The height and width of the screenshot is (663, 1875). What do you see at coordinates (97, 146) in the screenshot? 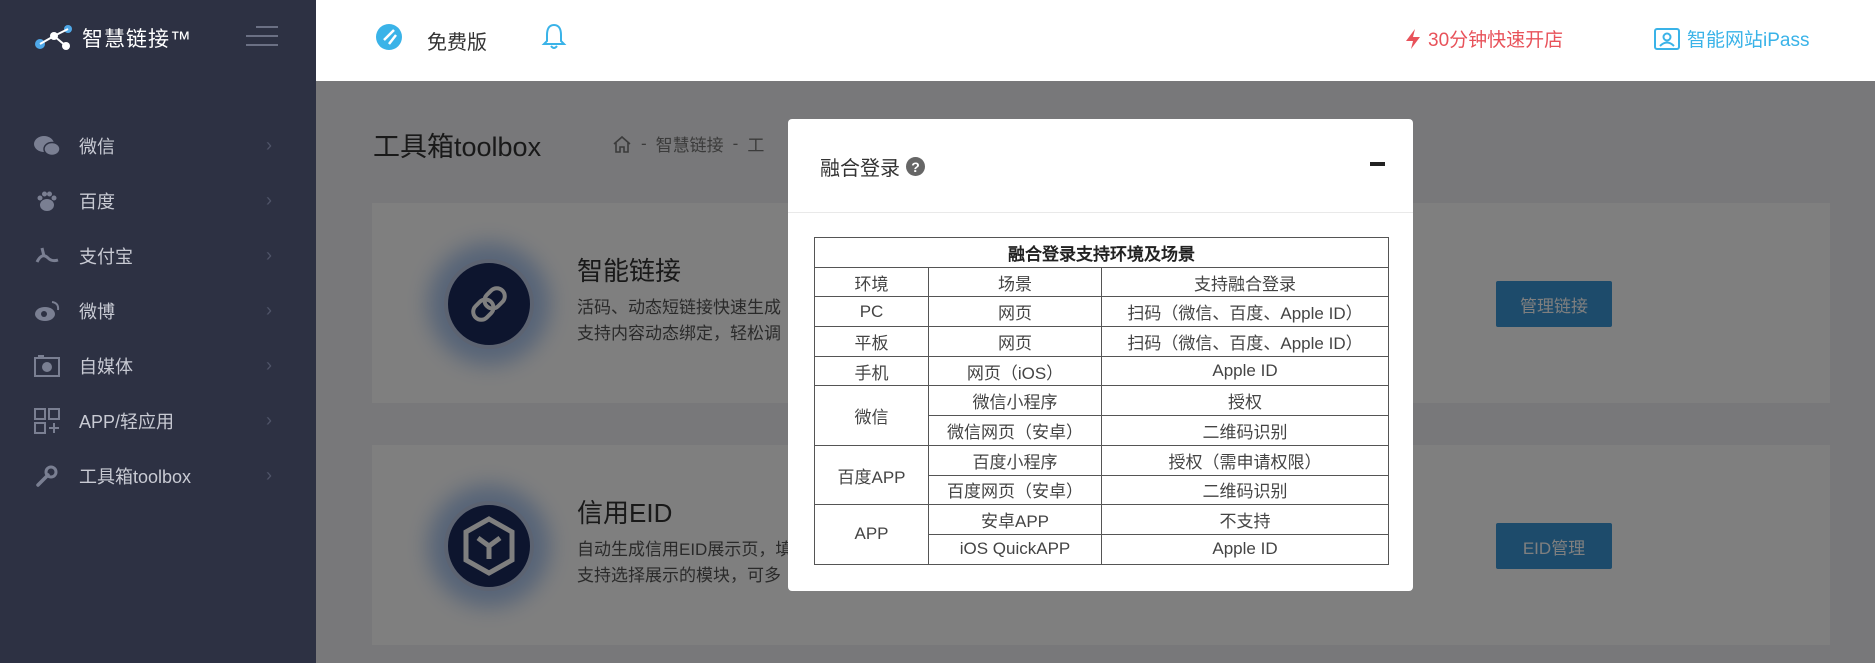
I see `sidebar-item-label: 微信` at bounding box center [97, 146].